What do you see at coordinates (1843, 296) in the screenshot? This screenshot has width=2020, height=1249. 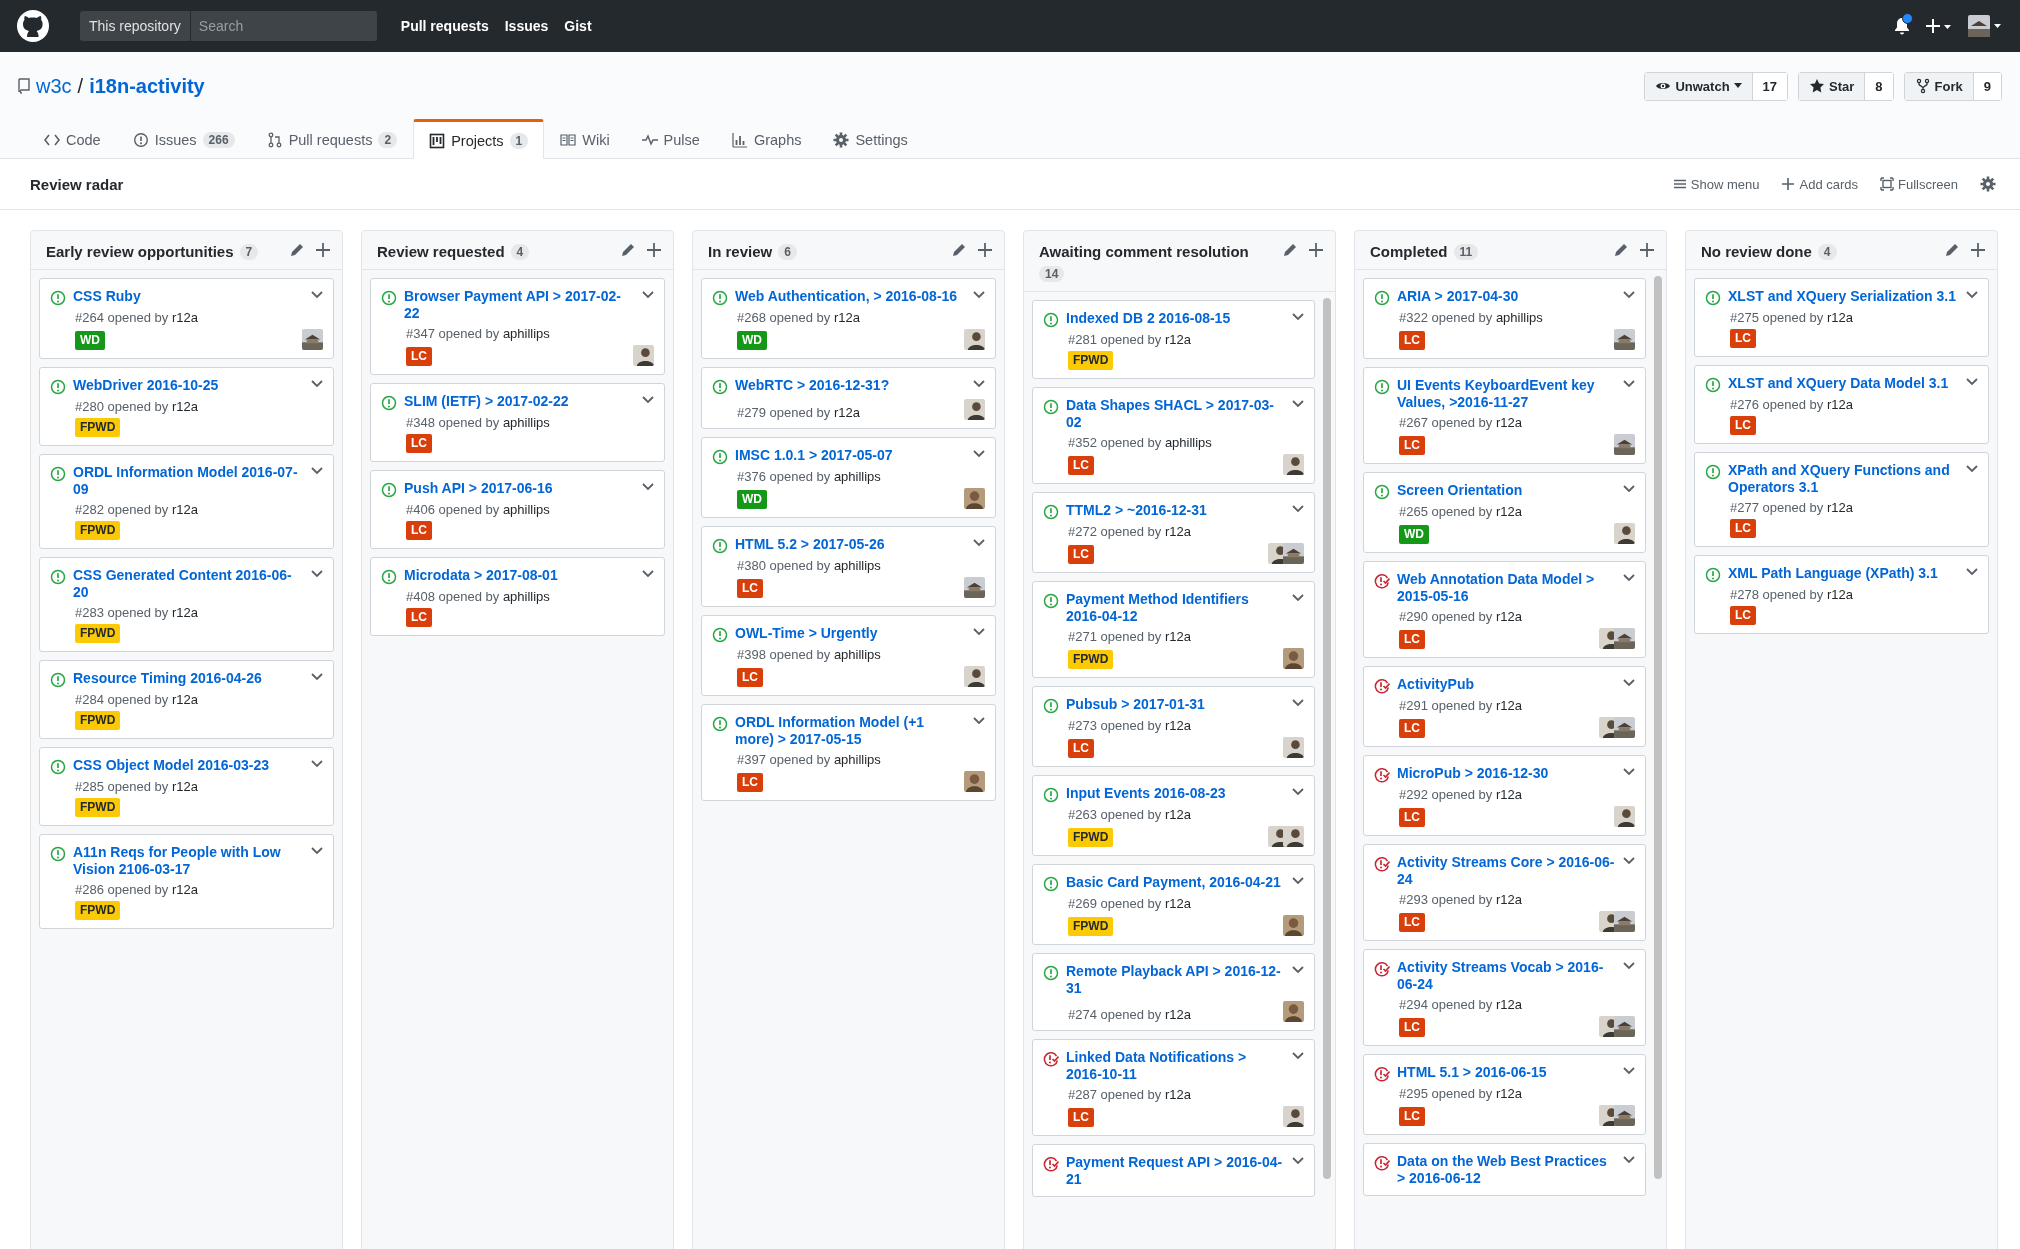 I see `issue-title-link: XLST and XQuery Serialization 3.1` at bounding box center [1843, 296].